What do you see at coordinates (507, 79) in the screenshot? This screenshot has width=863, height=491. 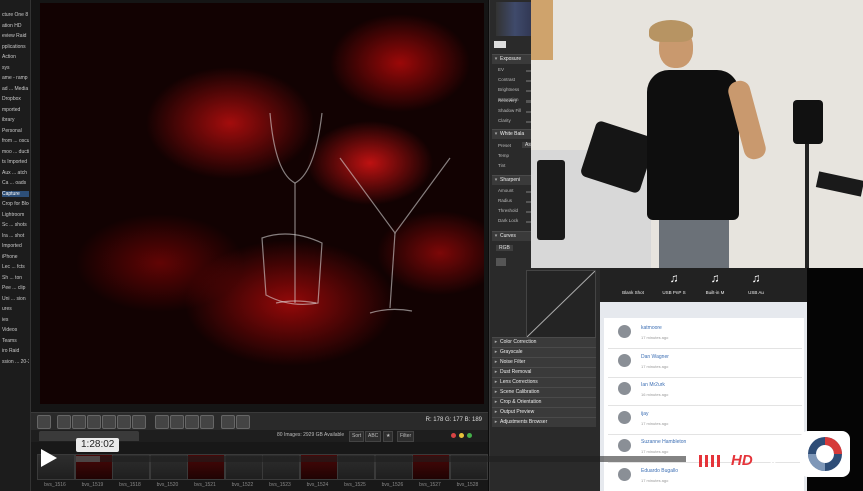 I see `tool-row-label: Contrast` at bounding box center [507, 79].